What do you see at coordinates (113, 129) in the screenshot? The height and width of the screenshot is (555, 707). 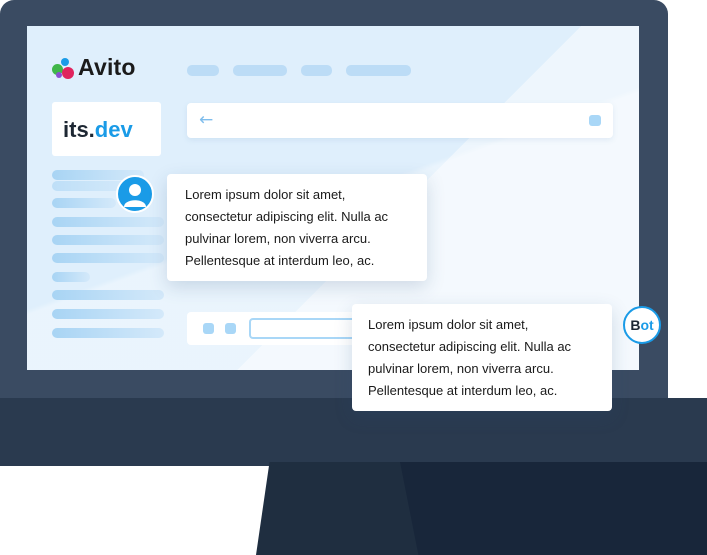 I see `brand-text-part2: dev` at bounding box center [113, 129].